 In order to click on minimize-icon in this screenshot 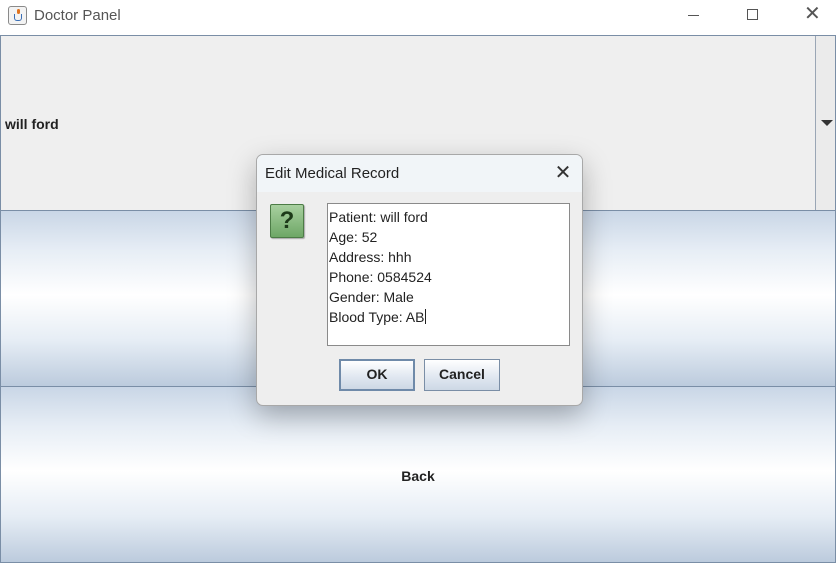, I will do `click(693, 15)`.